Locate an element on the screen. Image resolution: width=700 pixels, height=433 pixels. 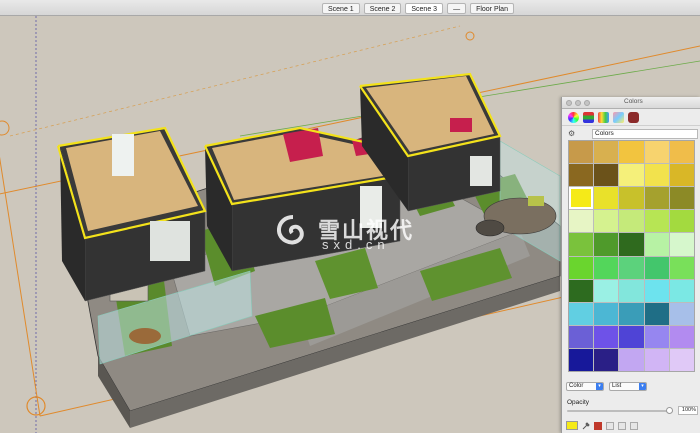
zoom-window-icon is located at coordinates (587, 103).